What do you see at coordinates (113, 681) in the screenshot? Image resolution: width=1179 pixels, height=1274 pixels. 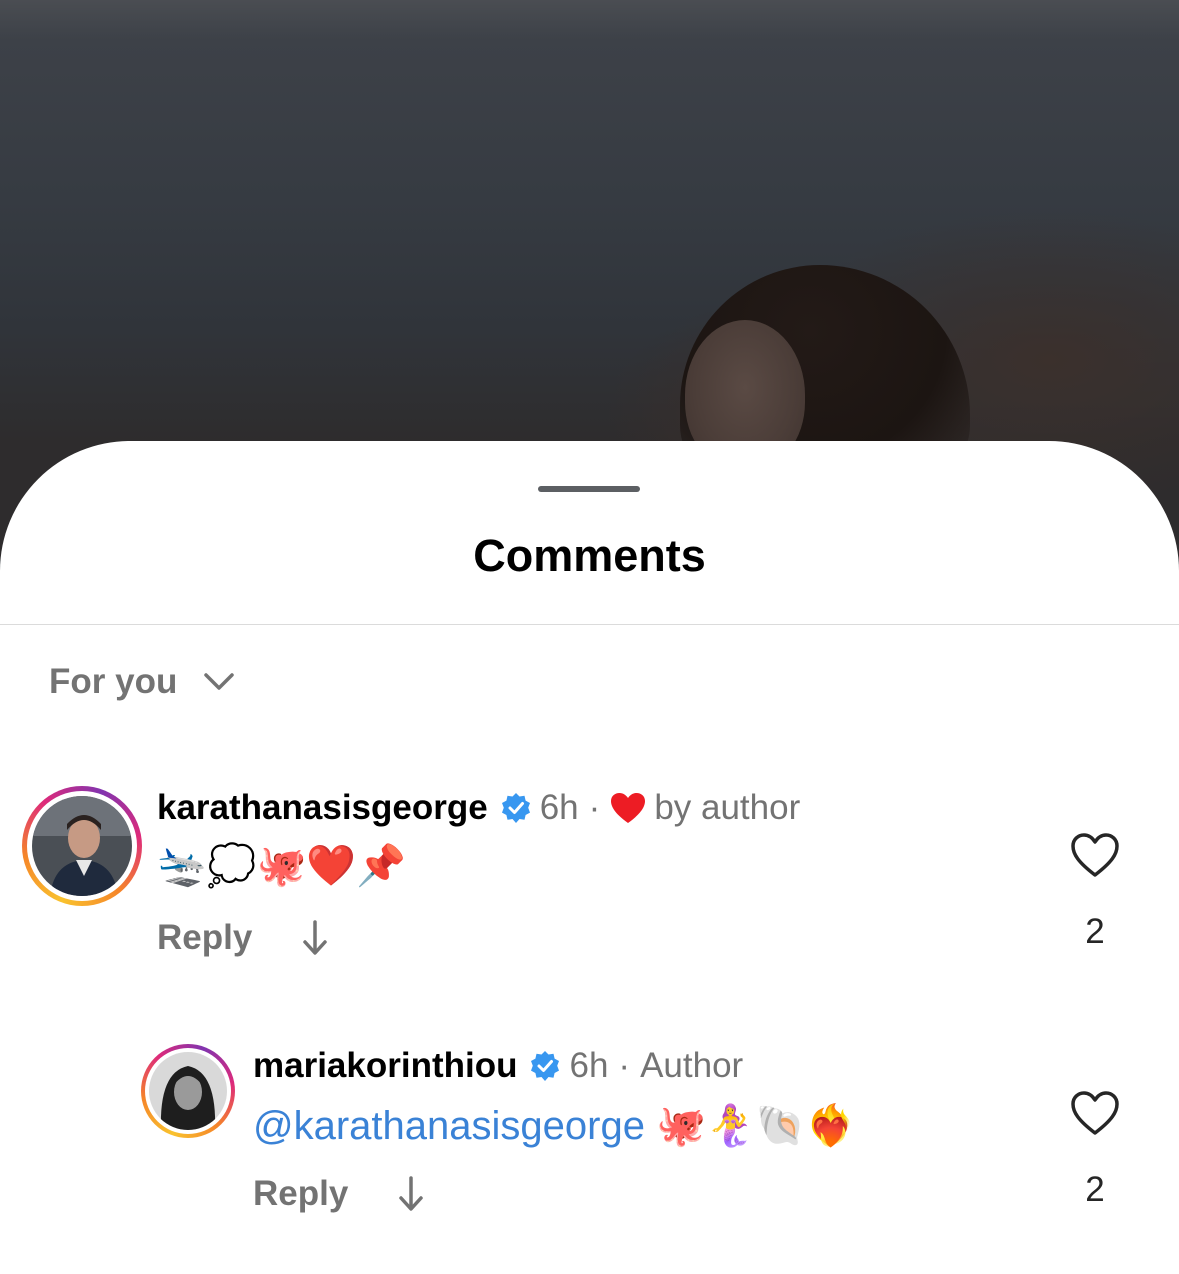 I see `sort-label: For you` at bounding box center [113, 681].